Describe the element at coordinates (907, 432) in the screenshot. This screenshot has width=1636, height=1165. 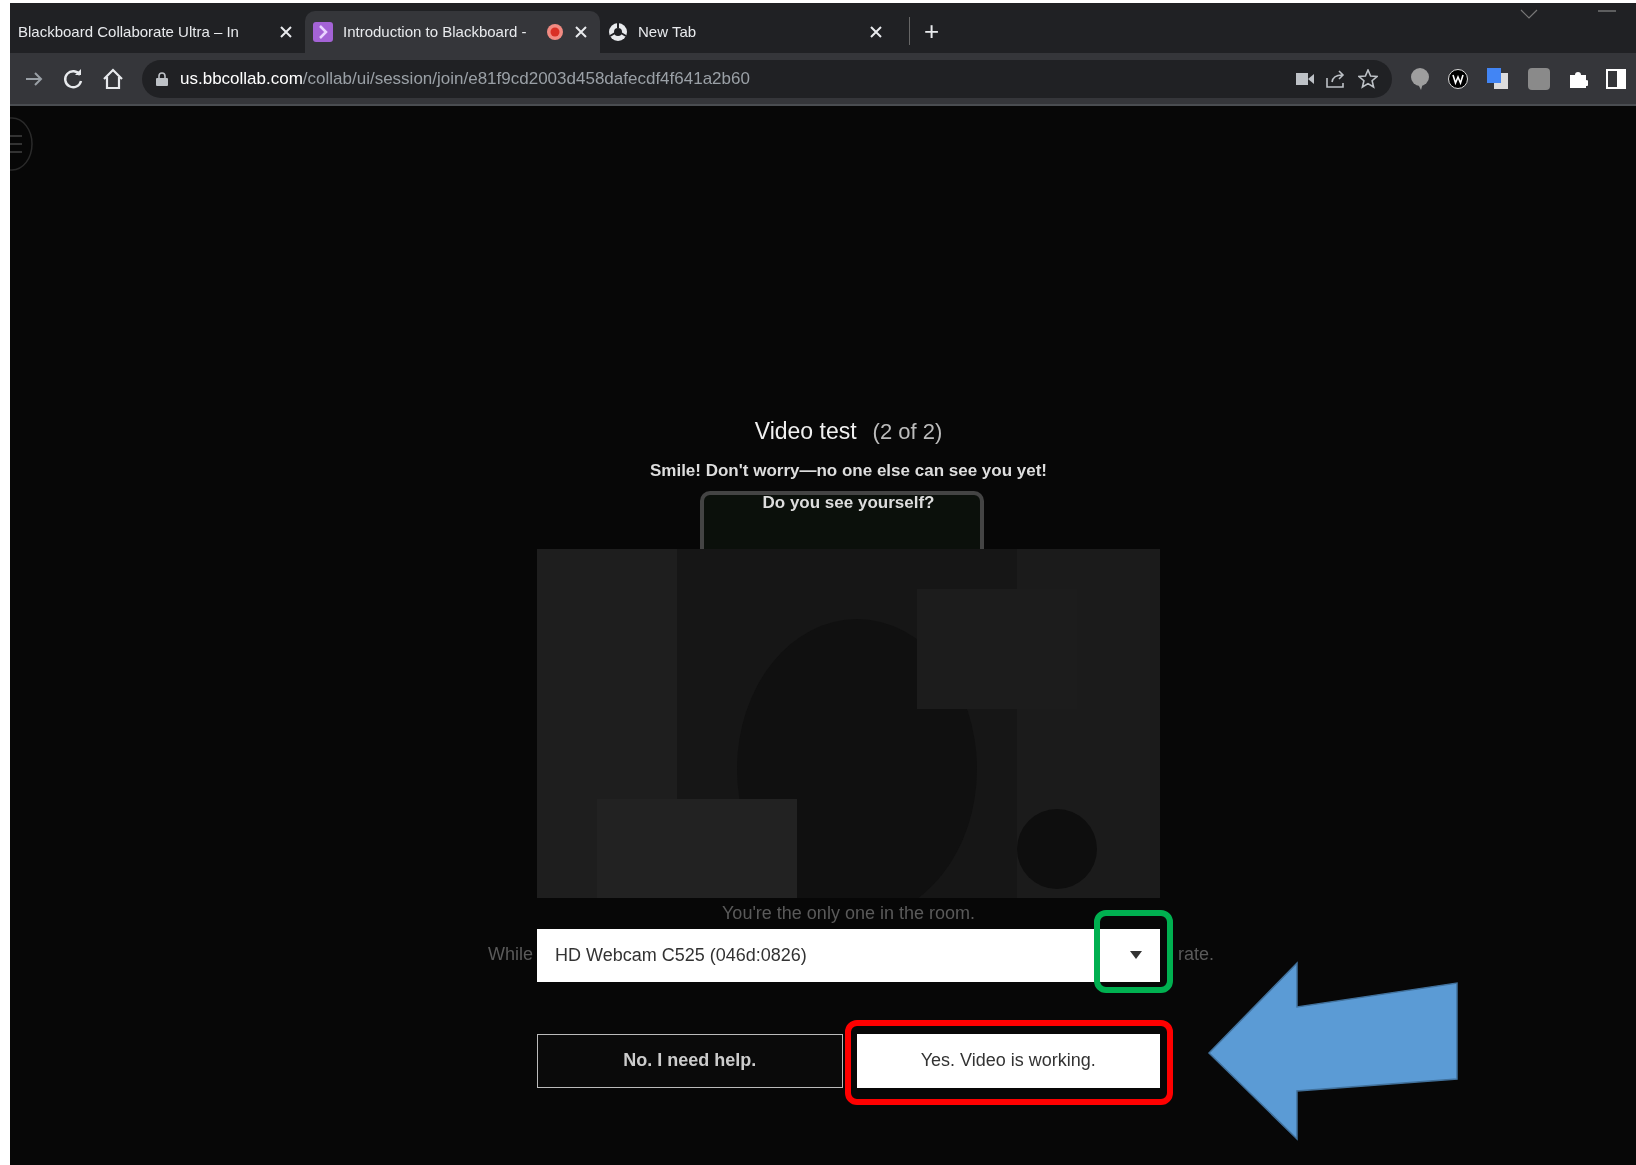
I see `step-counter: (2 of 2)` at that location.